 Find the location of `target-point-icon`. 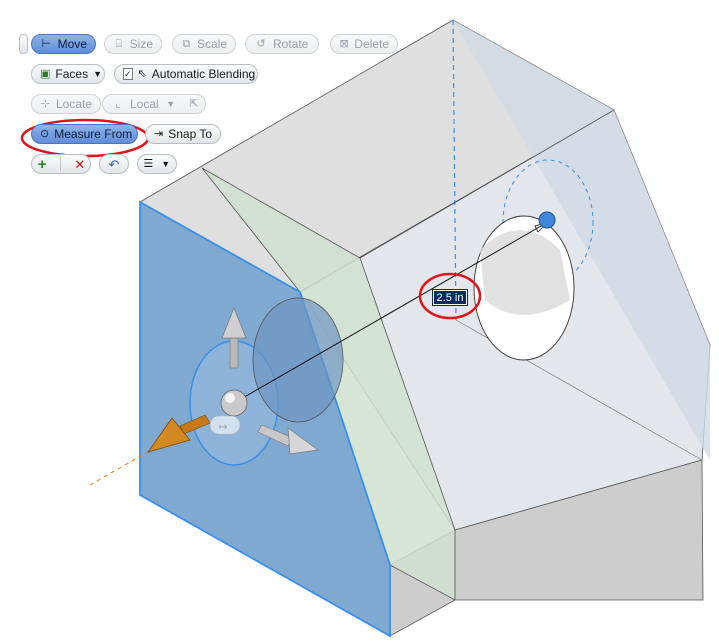

target-point-icon is located at coordinates (547, 220).